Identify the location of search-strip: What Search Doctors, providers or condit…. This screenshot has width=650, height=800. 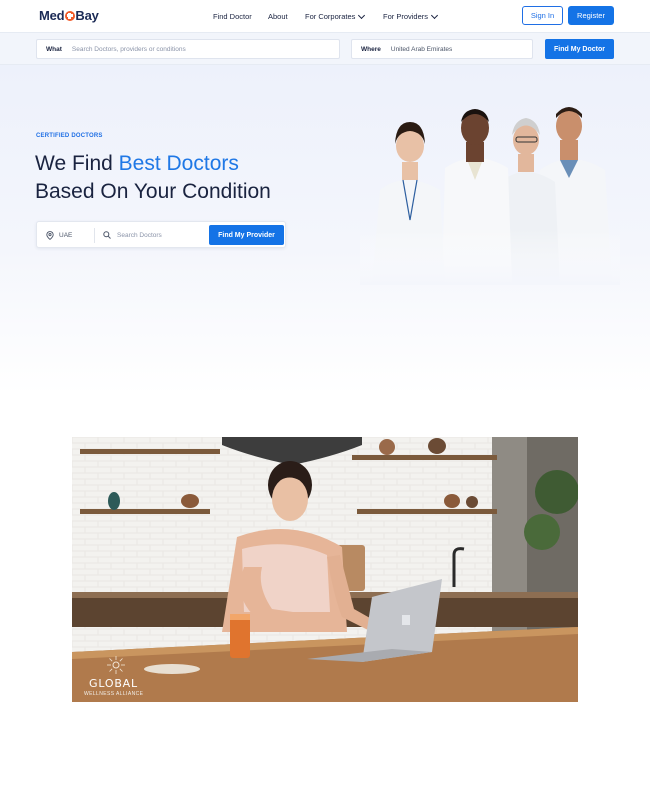
(325, 48).